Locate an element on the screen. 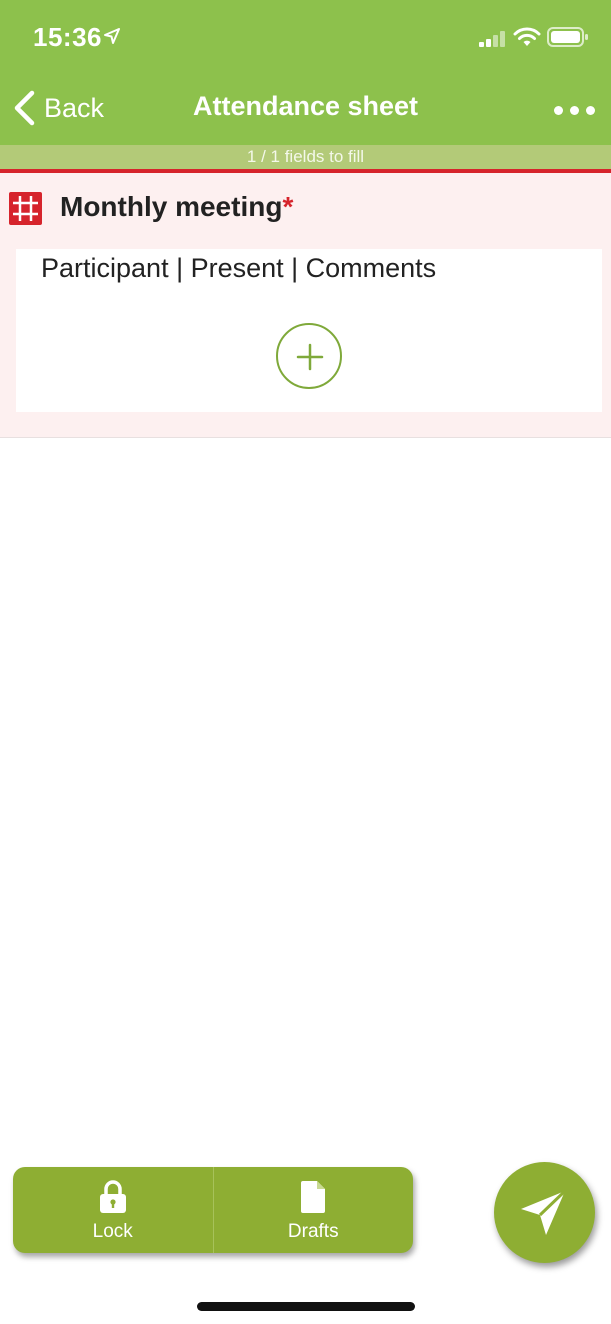 The height and width of the screenshot is (1324, 611). document-icon is located at coordinates (313, 1197).